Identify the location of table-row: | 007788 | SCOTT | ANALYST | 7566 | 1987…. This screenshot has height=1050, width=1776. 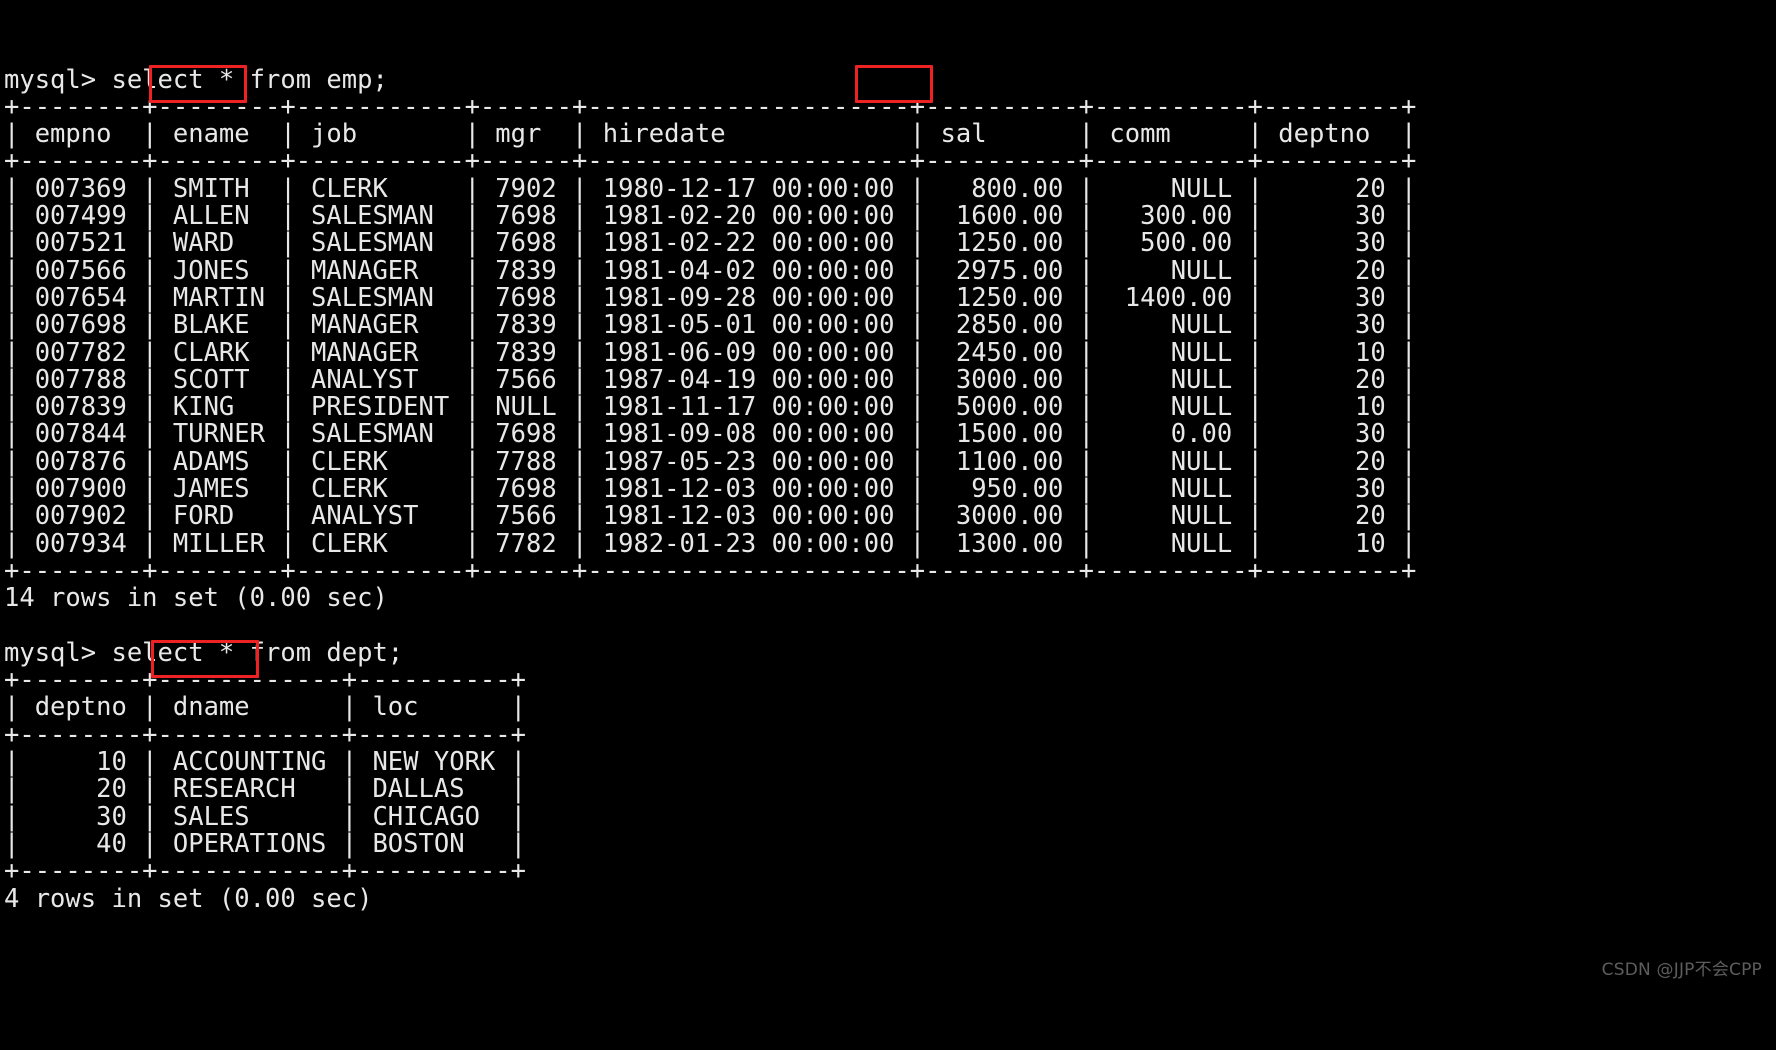
(710, 379).